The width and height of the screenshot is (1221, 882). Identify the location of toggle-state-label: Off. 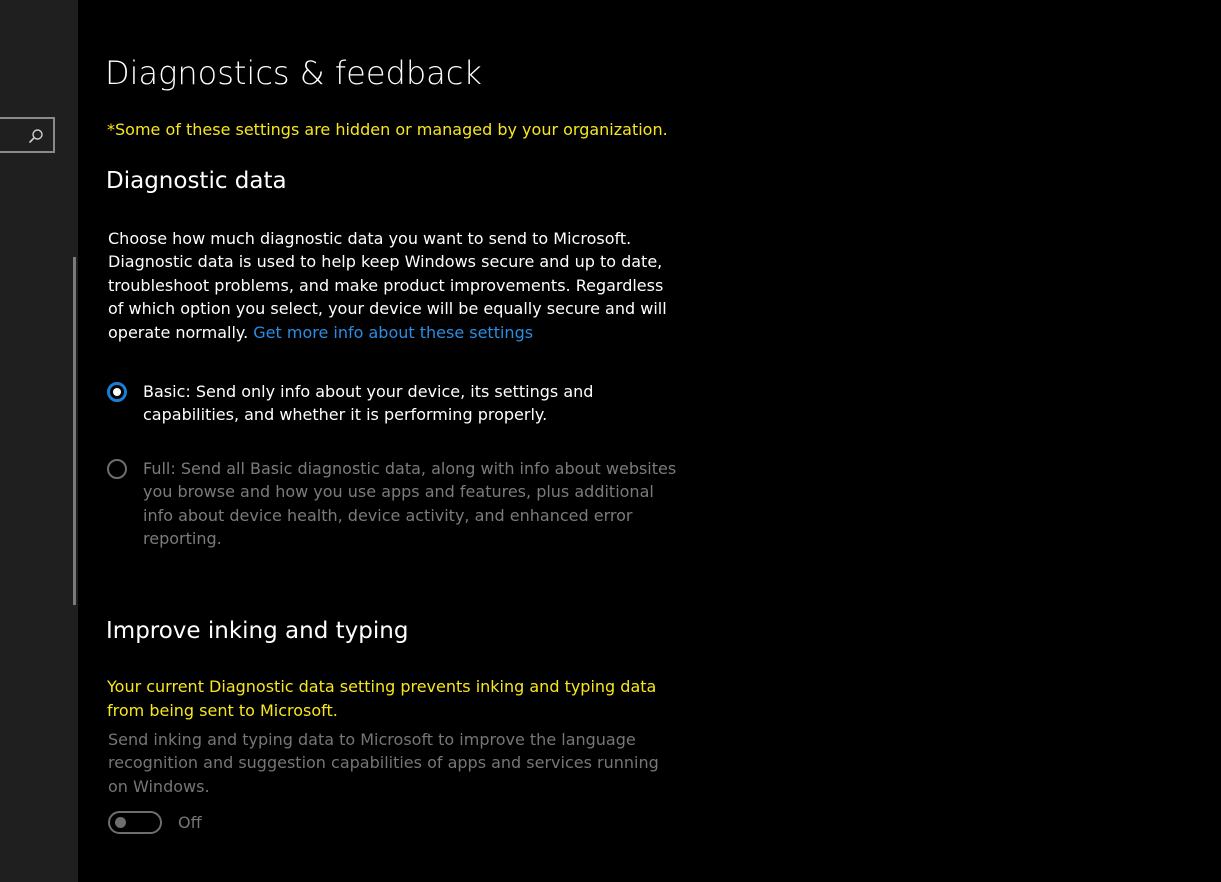
(190, 822).